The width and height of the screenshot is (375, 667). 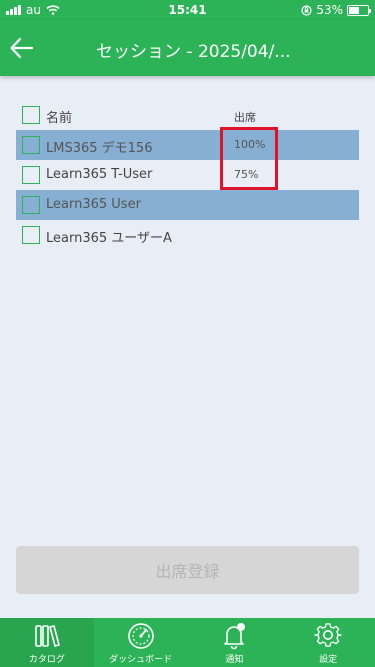 What do you see at coordinates (187, 10) in the screenshot?
I see `status-bar: au 15:41 53%` at bounding box center [187, 10].